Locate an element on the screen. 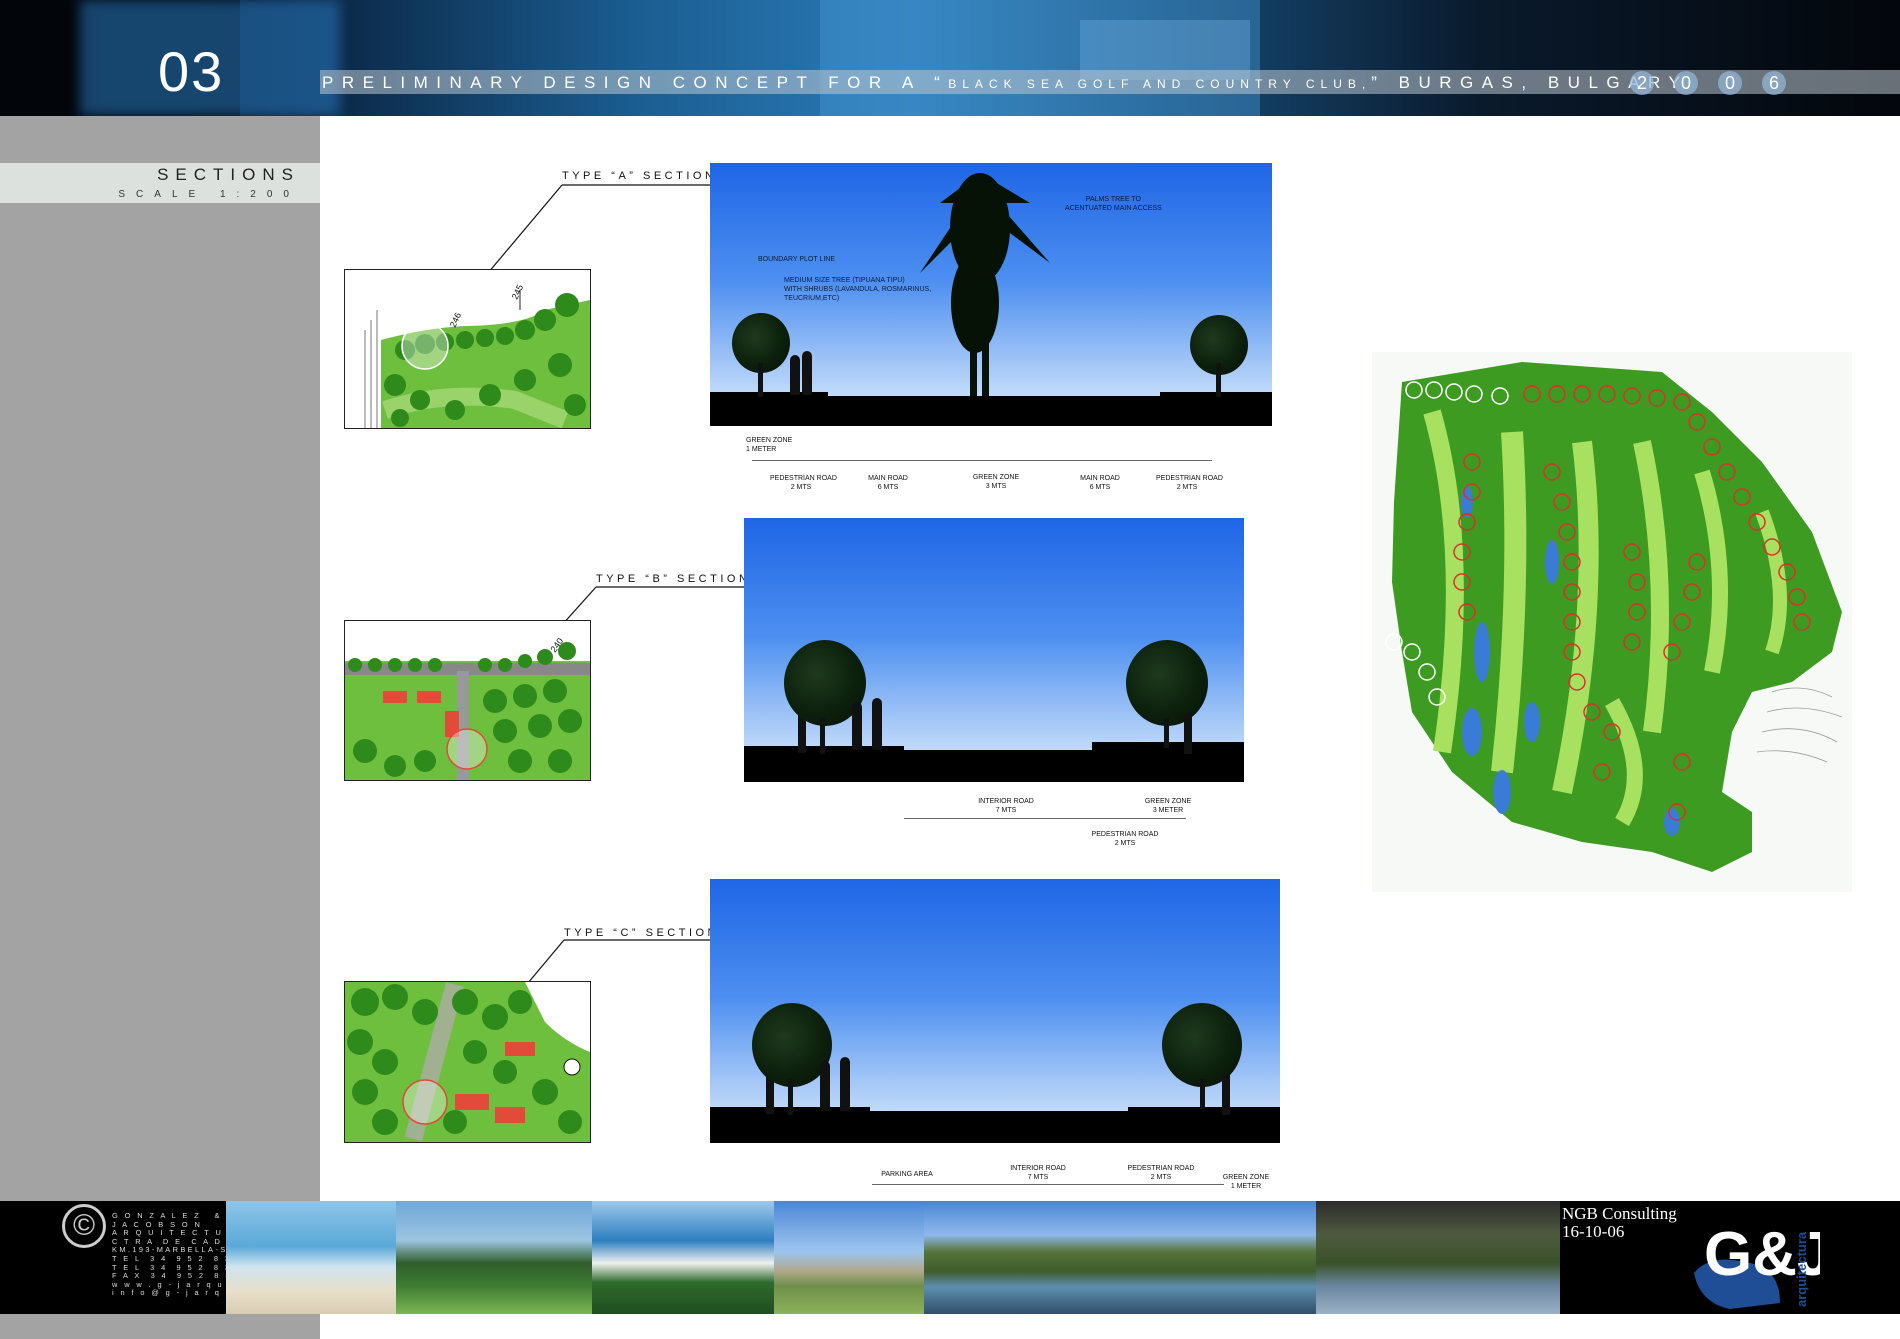 The height and width of the screenshot is (1339, 1900). plan-b-drawing: 240 is located at coordinates (467, 700).